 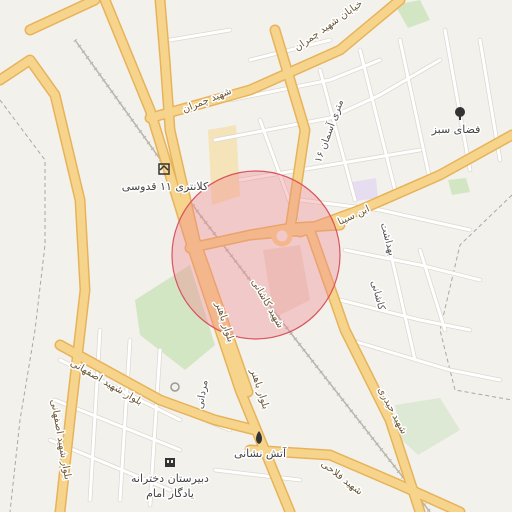 I want to click on highlight-area, so click(x=256, y=255).